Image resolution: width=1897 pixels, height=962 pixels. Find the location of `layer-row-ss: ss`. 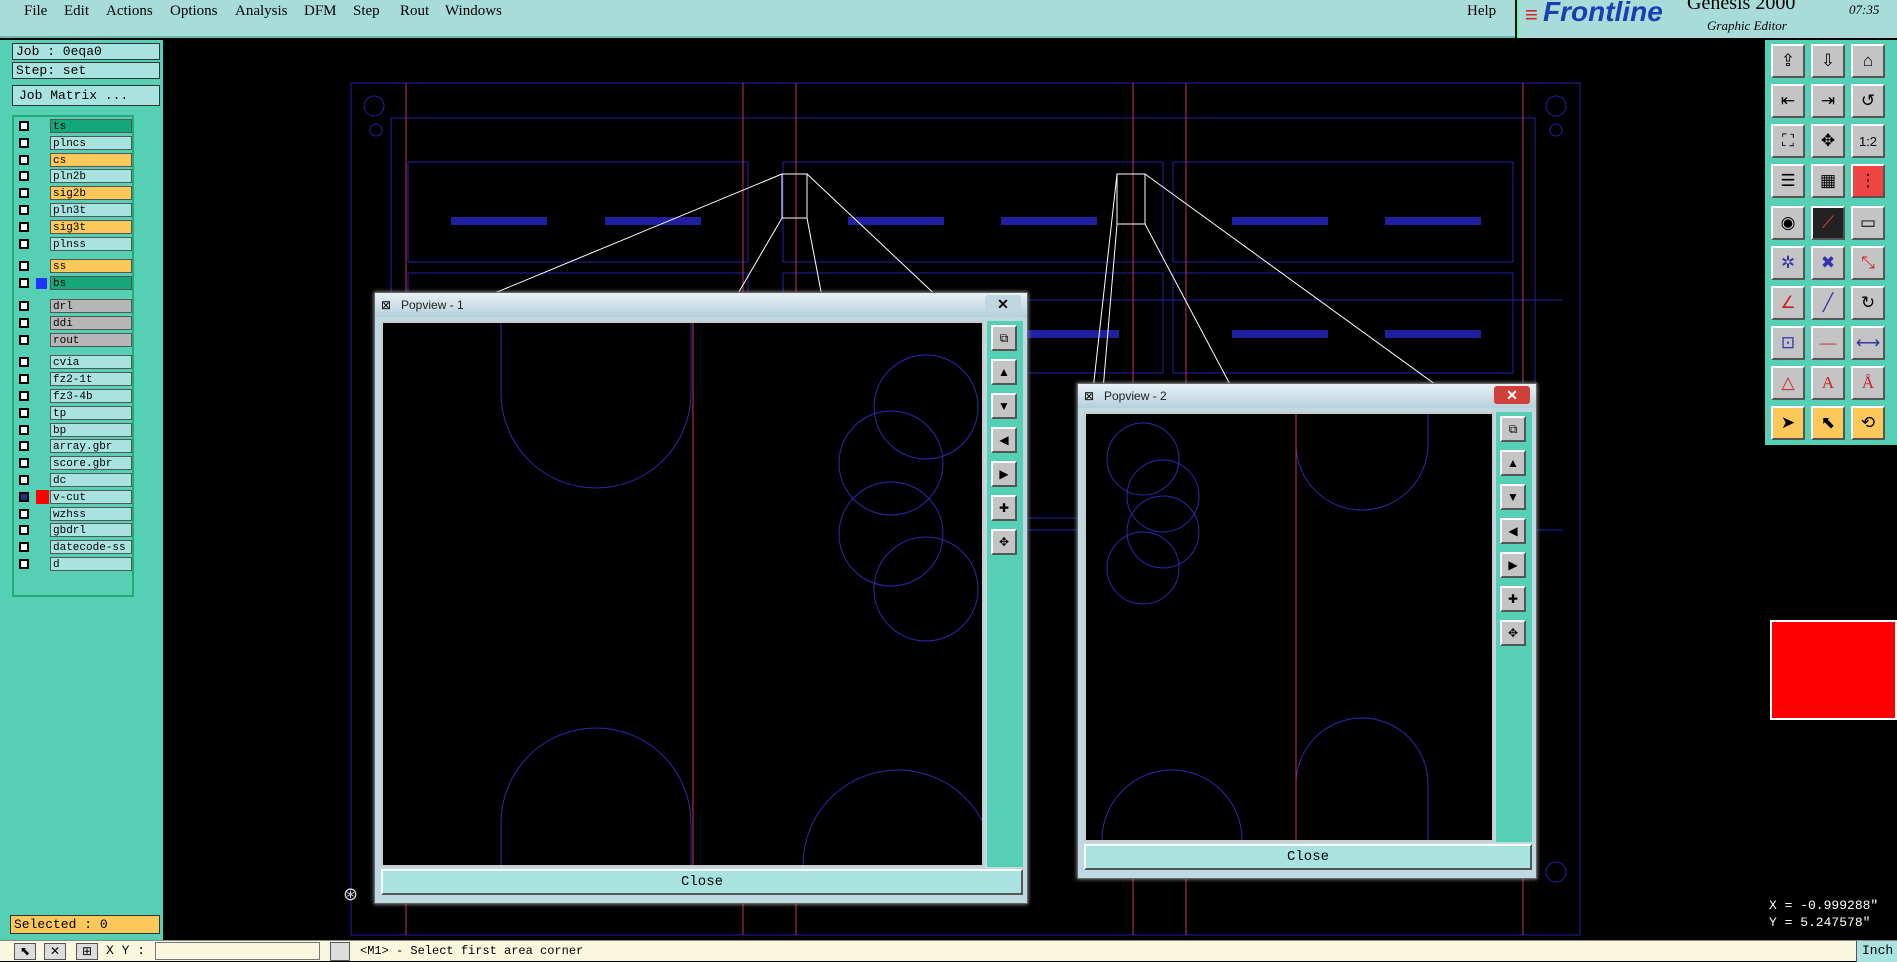

layer-row-ss: ss is located at coordinates (74, 266).